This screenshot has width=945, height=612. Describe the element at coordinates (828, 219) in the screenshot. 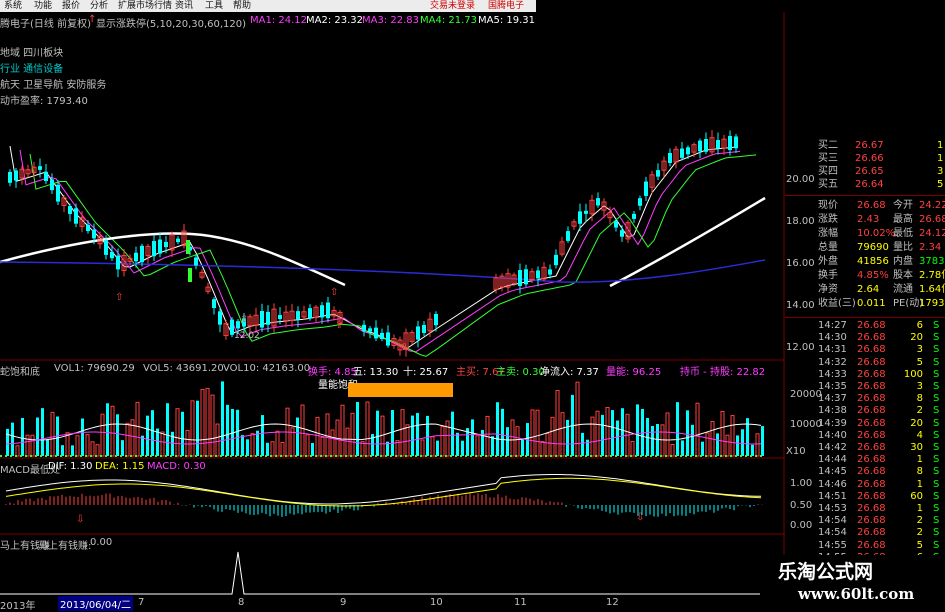

I see `quote-label: 涨跌` at that location.